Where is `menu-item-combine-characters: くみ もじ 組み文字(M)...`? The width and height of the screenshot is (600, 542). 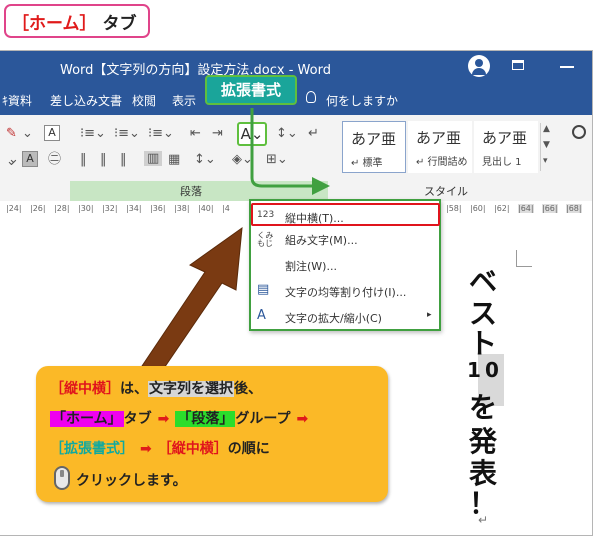
menu-item-combine-characters: くみ もじ 組み文字(M)... is located at coordinates (345, 239).